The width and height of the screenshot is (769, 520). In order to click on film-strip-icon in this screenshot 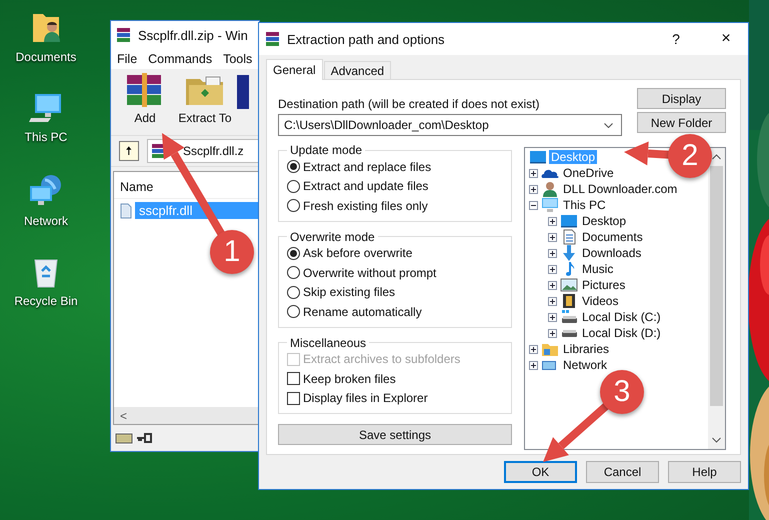, I will do `click(569, 301)`.